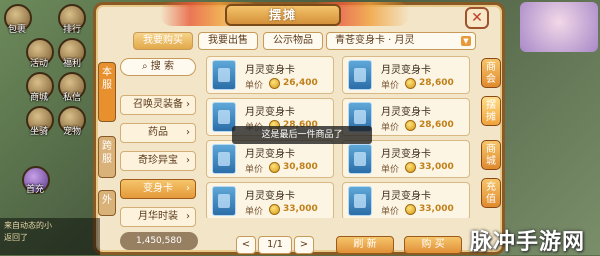 Image resolution: width=600 pixels, height=256 pixels. What do you see at coordinates (38, 132) in the screenshot?
I see `hud-label: 坐骑` at bounding box center [38, 132].